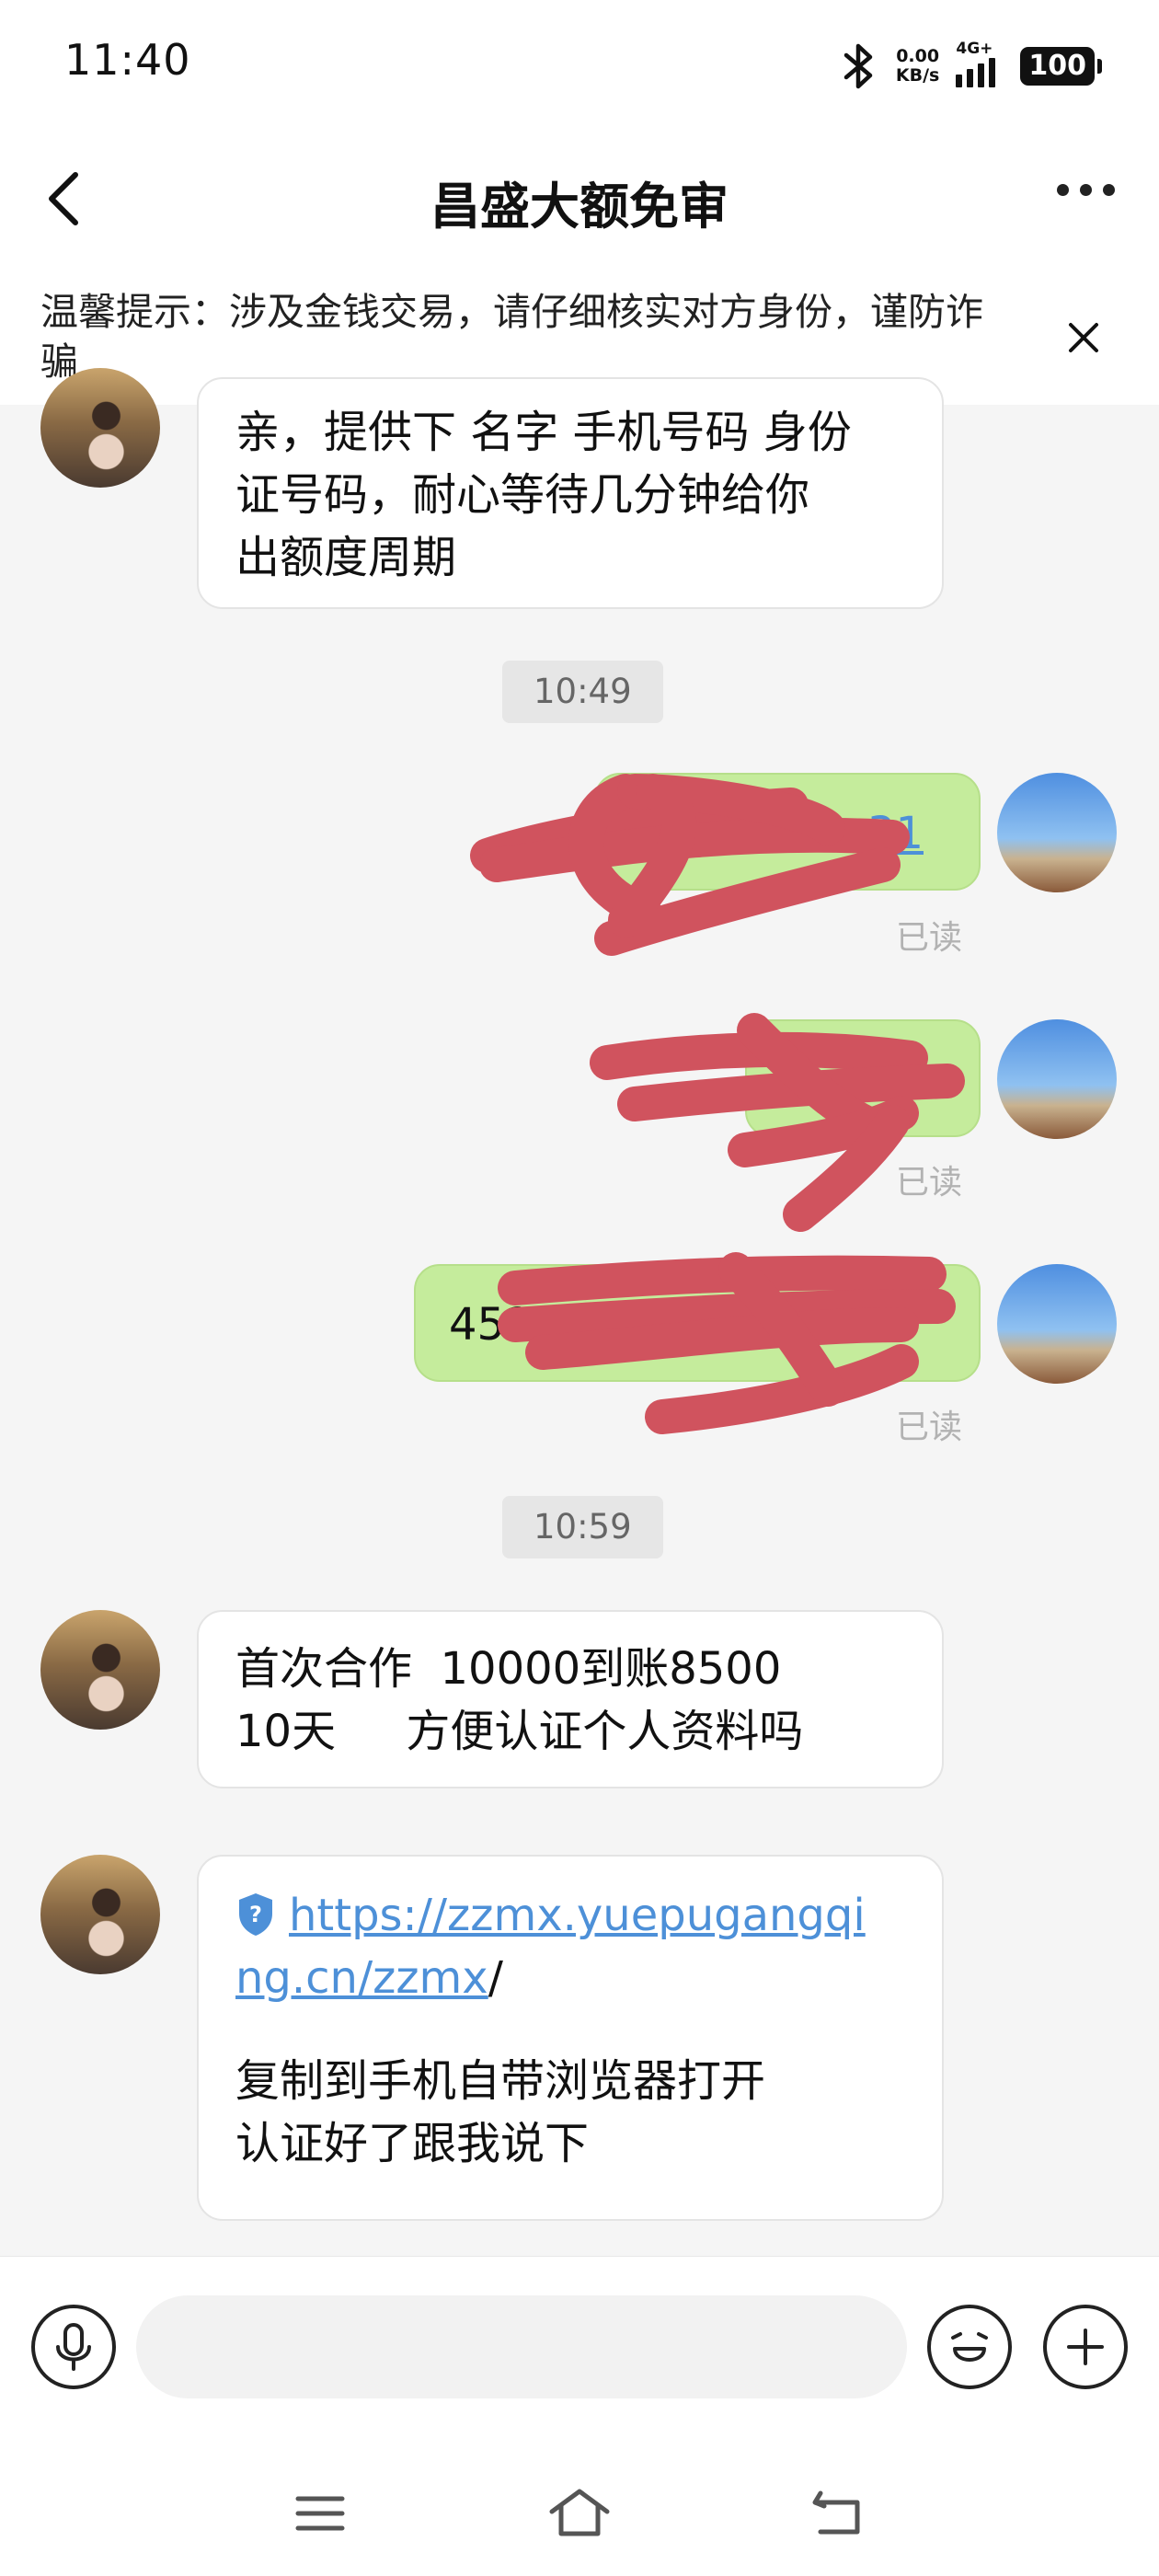  What do you see at coordinates (361, 1978) in the screenshot?
I see `message-link: ng.cn/zzmx` at bounding box center [361, 1978].